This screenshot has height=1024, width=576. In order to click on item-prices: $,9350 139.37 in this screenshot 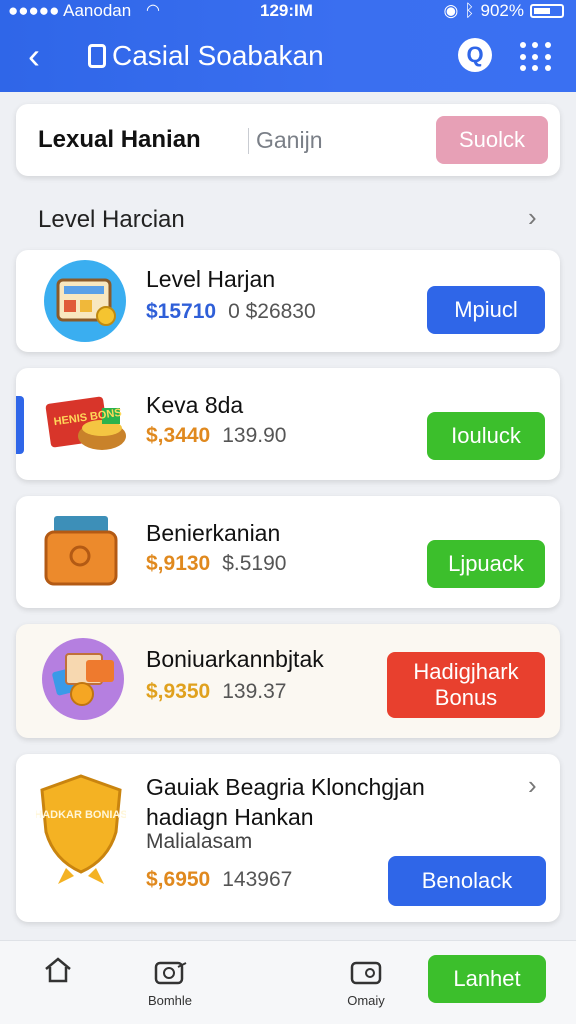, I will do `click(216, 692)`.